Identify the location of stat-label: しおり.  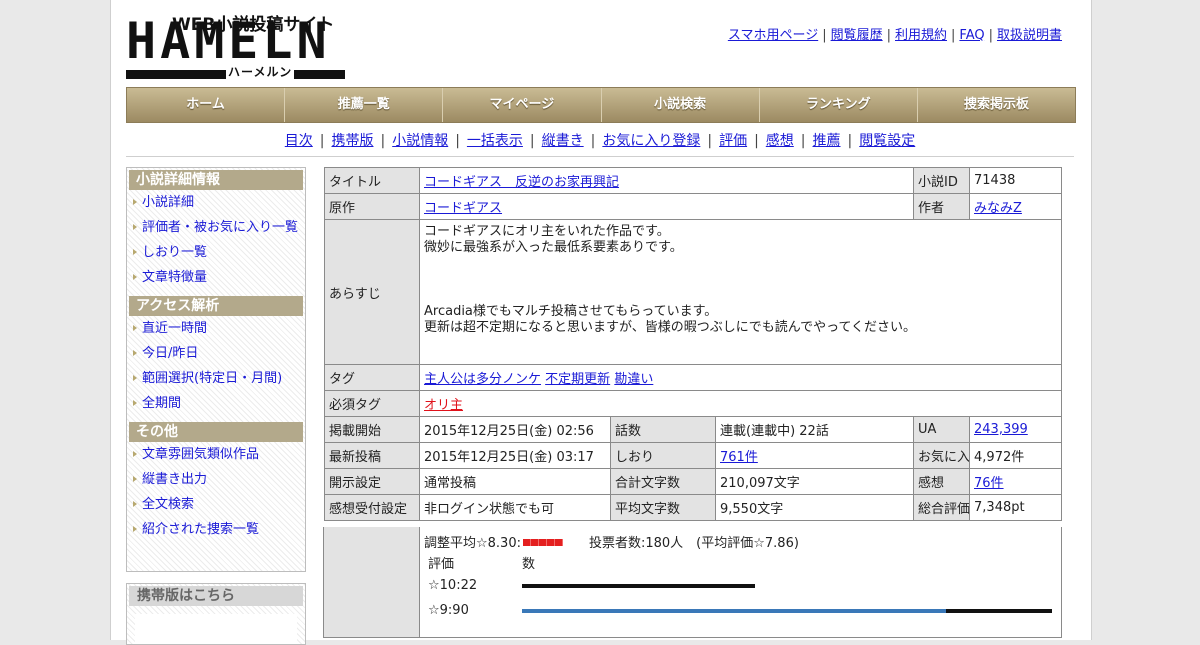
(663, 455).